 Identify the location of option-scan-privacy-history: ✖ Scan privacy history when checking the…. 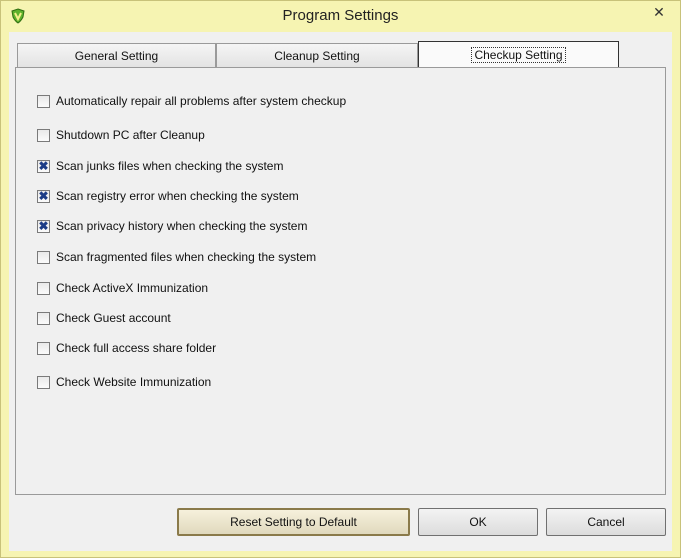
(172, 226).